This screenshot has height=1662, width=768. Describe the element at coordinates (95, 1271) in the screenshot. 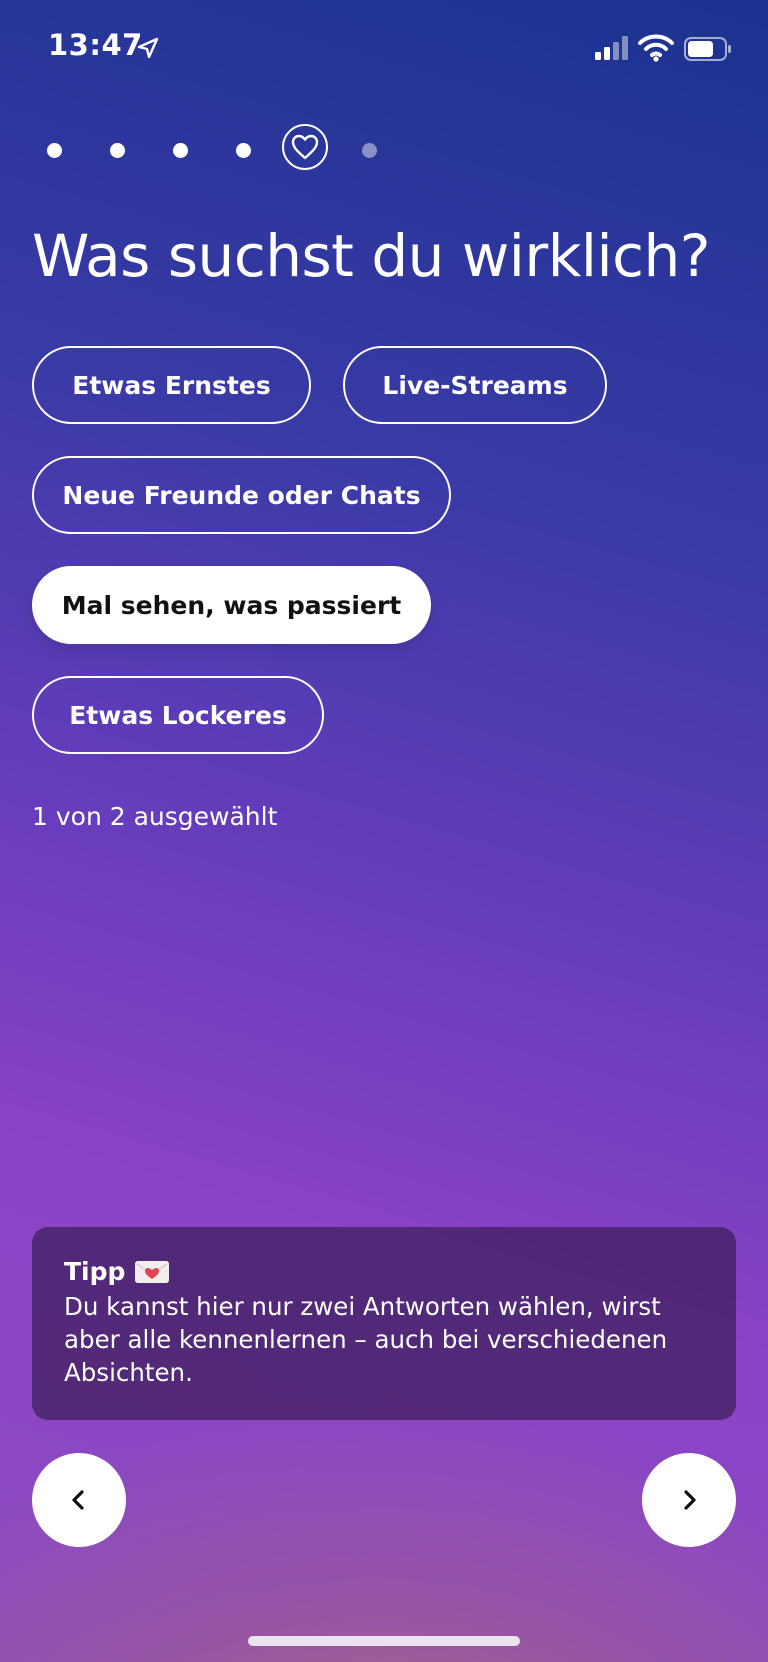

I see `tip-title: Tipp` at that location.